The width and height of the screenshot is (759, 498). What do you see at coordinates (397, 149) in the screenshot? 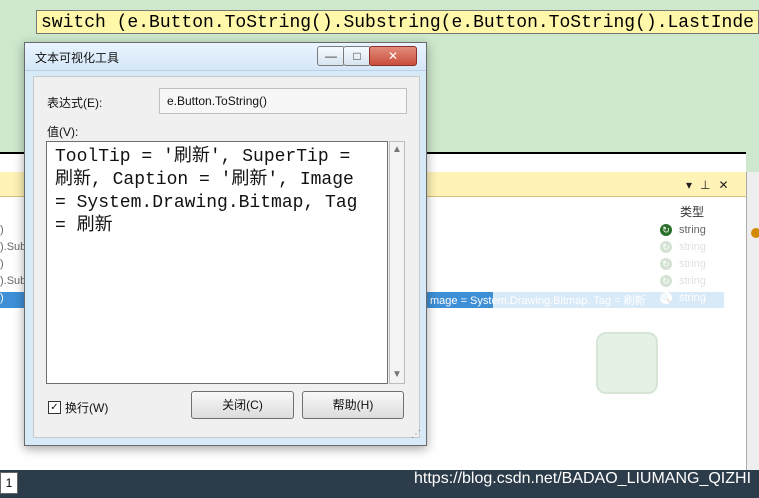
I see `scroll-up-icon: ▲` at bounding box center [397, 149].